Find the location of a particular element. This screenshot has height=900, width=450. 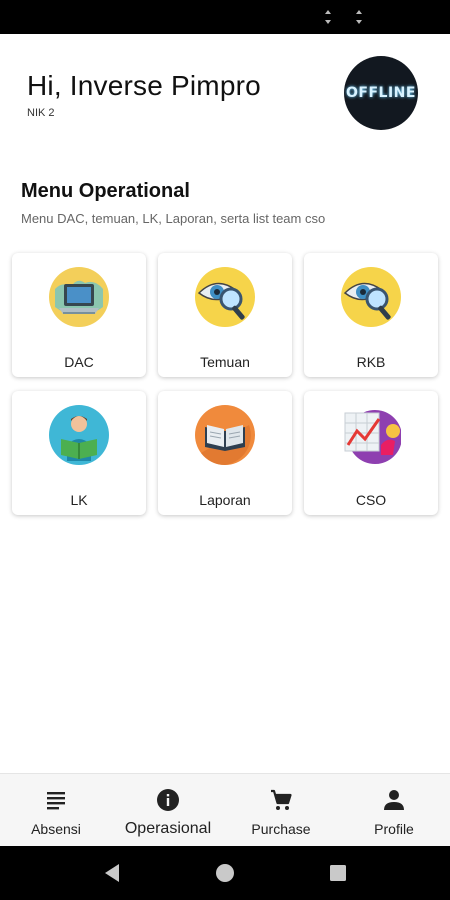

menu-card-laporan: Laporan is located at coordinates (225, 453).